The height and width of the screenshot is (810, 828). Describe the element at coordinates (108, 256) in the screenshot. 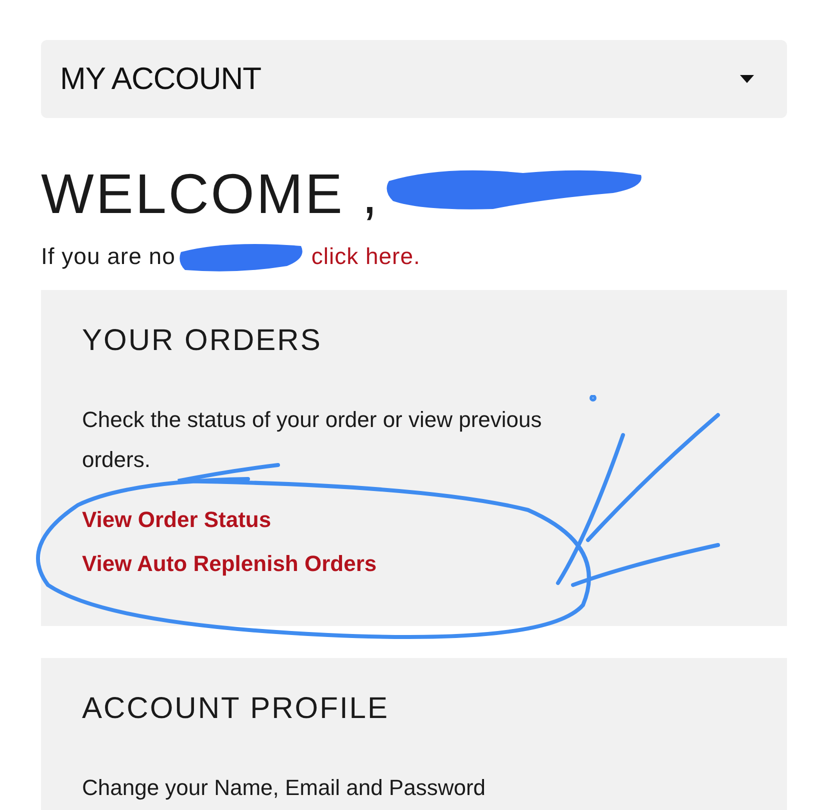

I see `notice-text: If you are no` at that location.